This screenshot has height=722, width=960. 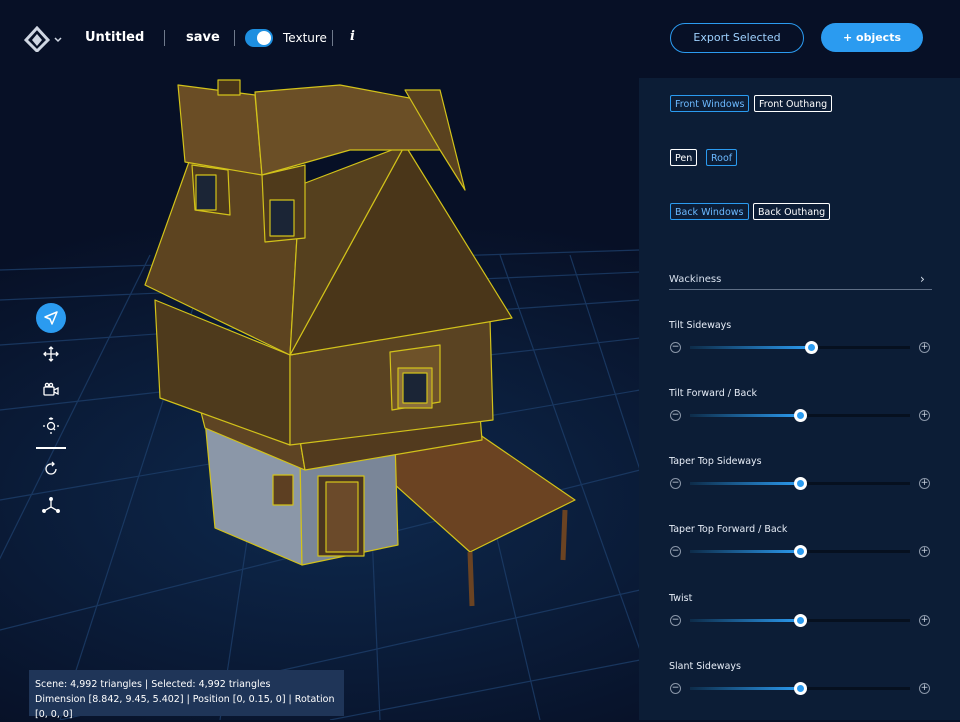 I want to click on slider-label: Twist, so click(x=681, y=598).